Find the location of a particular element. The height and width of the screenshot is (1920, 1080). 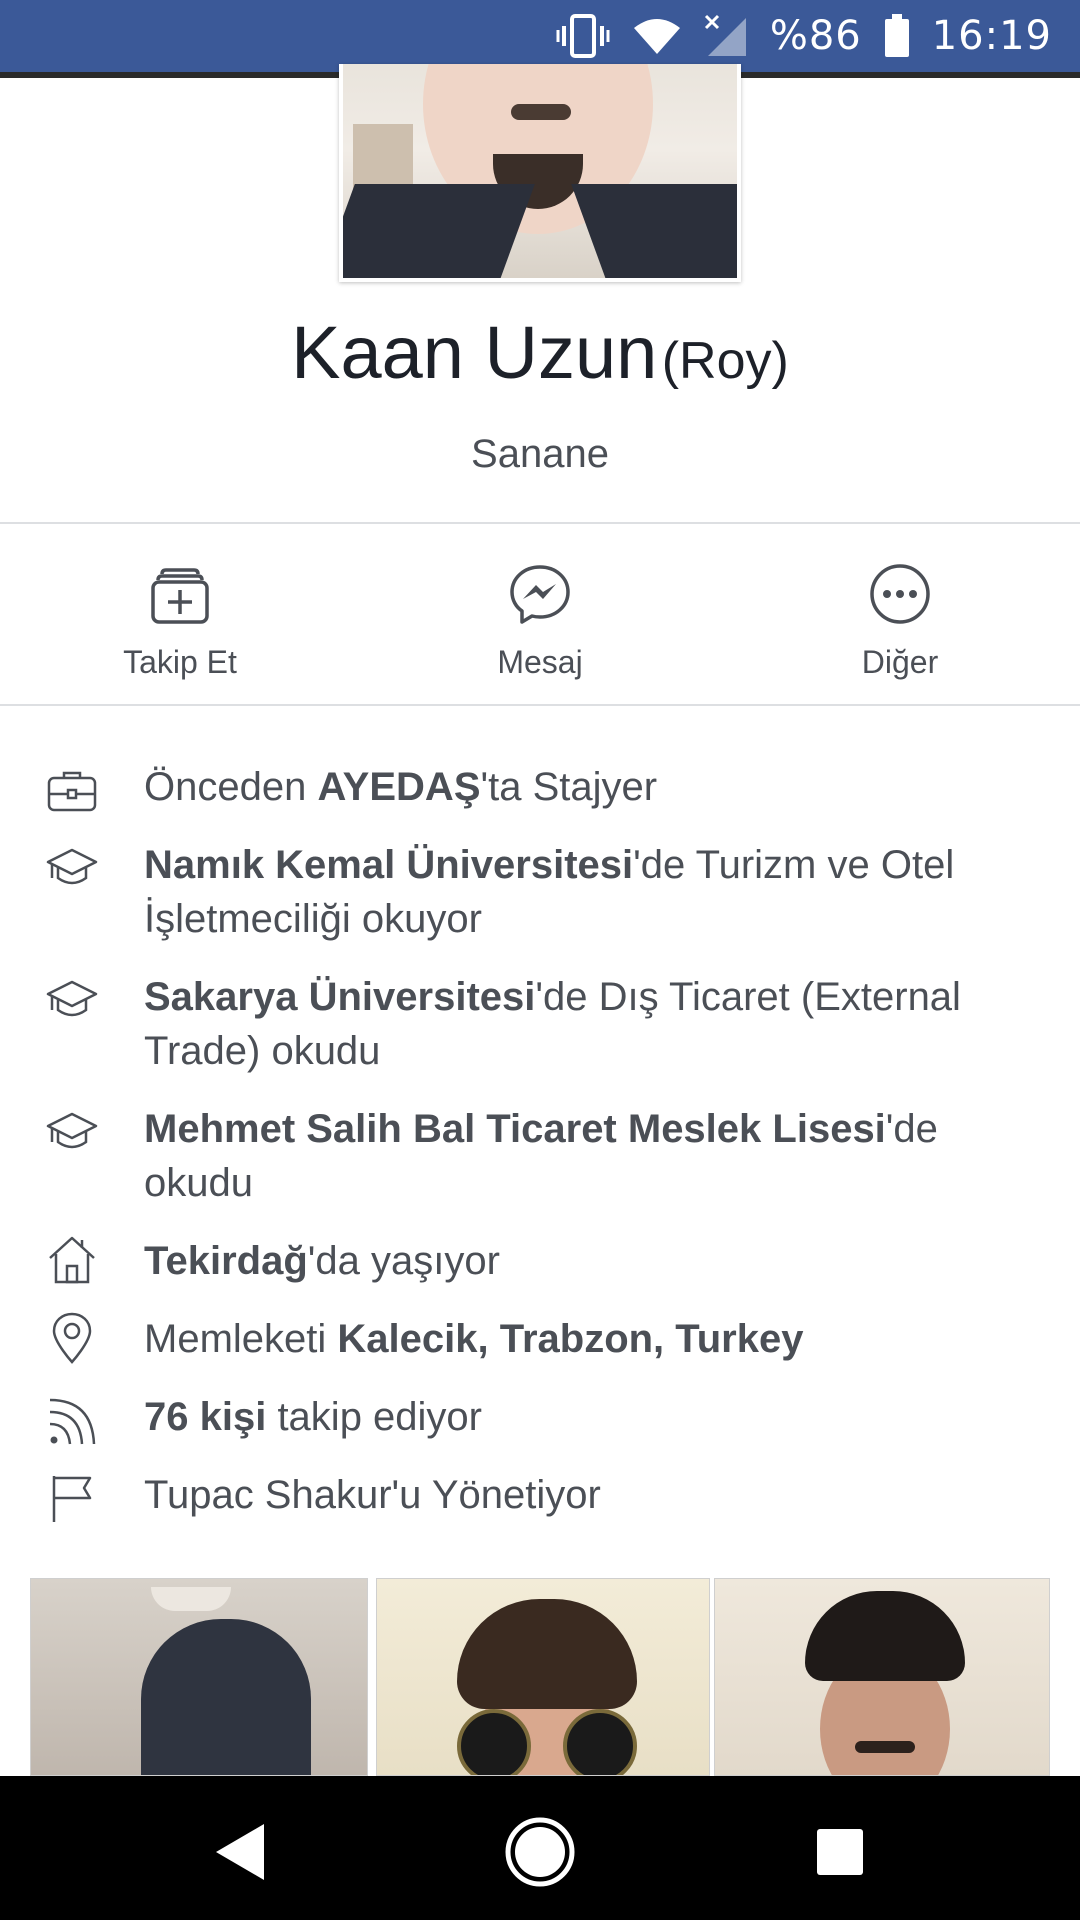

profile-bio: Sanane is located at coordinates (540, 454).